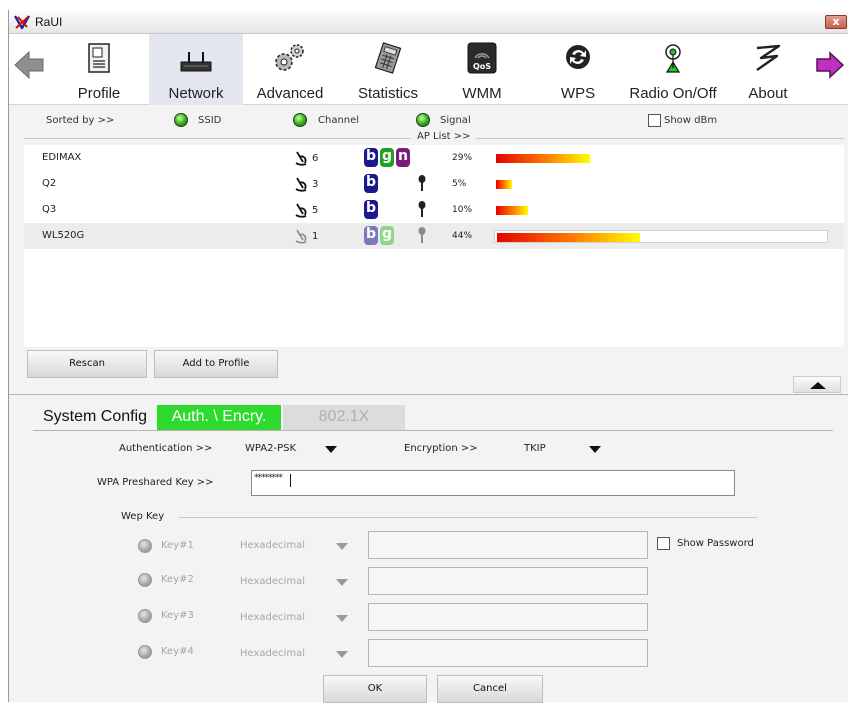 Image resolution: width=848 pixels, height=703 pixels. I want to click on tab-8021x: 802.1X, so click(344, 418).